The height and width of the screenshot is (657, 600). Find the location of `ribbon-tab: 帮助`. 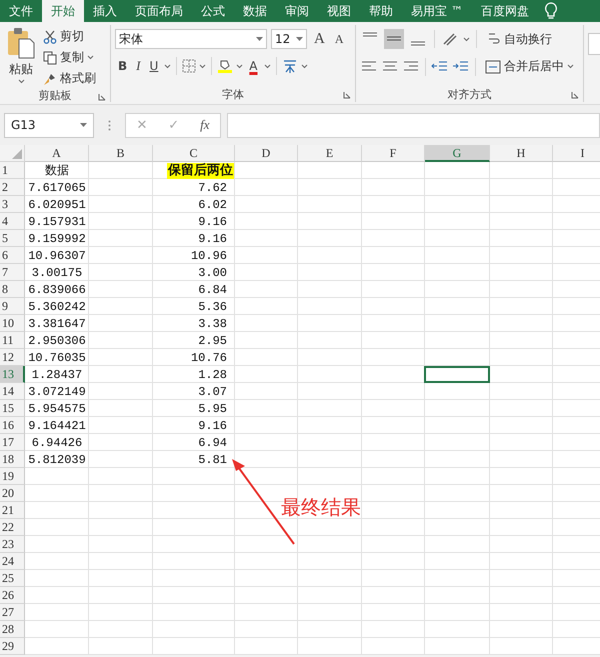

ribbon-tab: 帮助 is located at coordinates (381, 11).